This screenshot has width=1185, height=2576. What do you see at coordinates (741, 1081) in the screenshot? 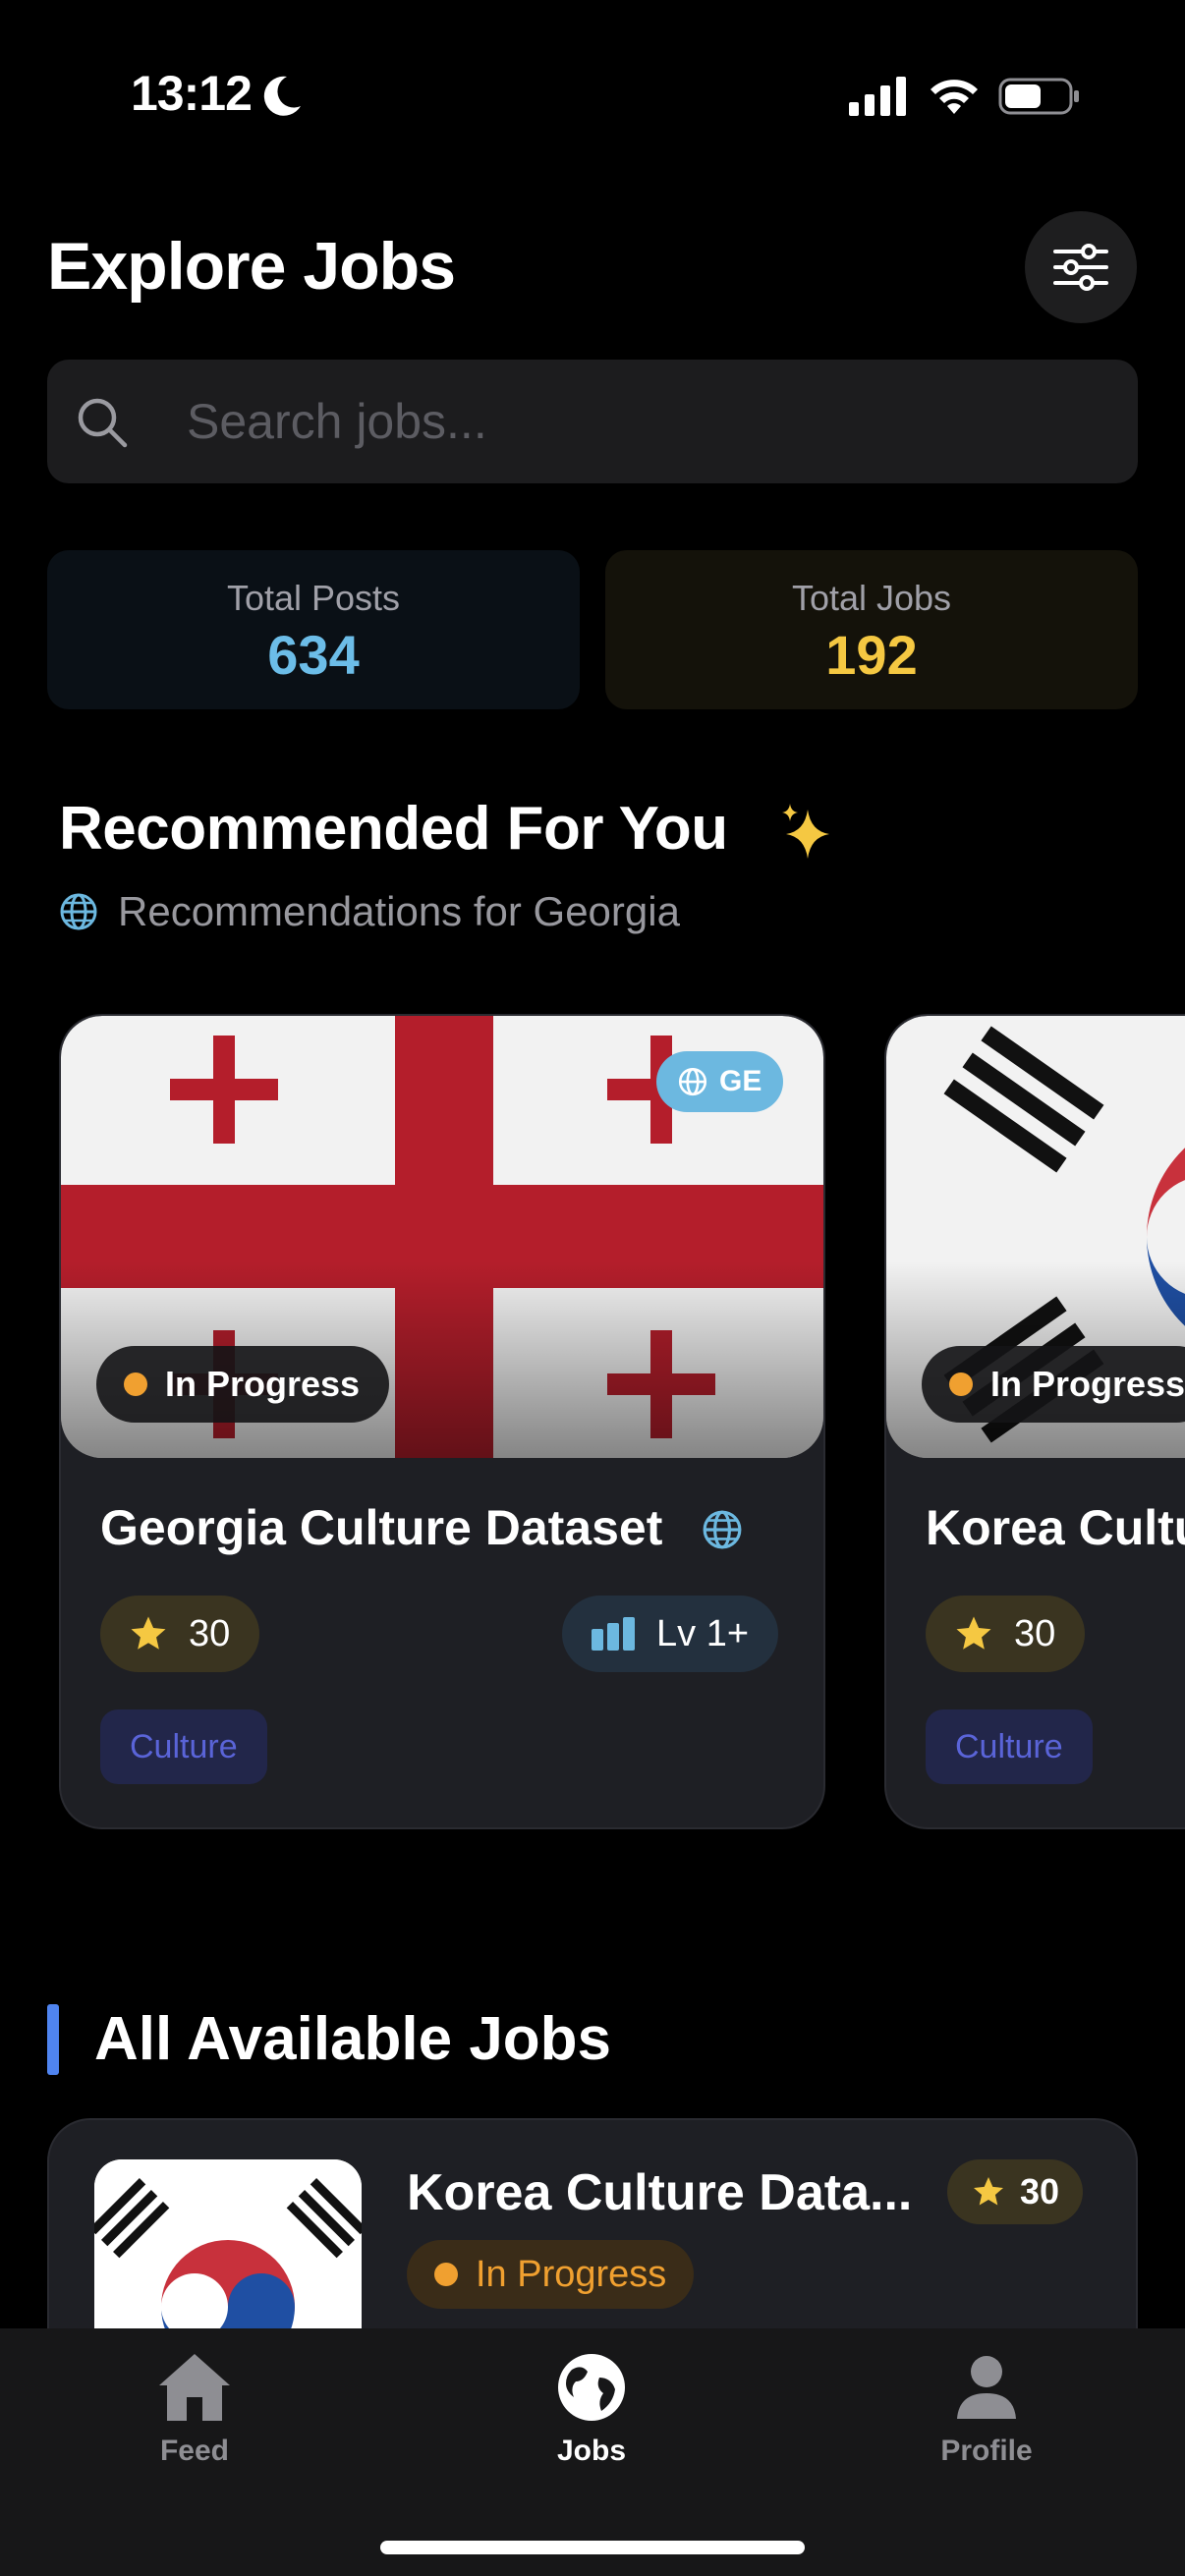
I see `country-code: GE` at bounding box center [741, 1081].